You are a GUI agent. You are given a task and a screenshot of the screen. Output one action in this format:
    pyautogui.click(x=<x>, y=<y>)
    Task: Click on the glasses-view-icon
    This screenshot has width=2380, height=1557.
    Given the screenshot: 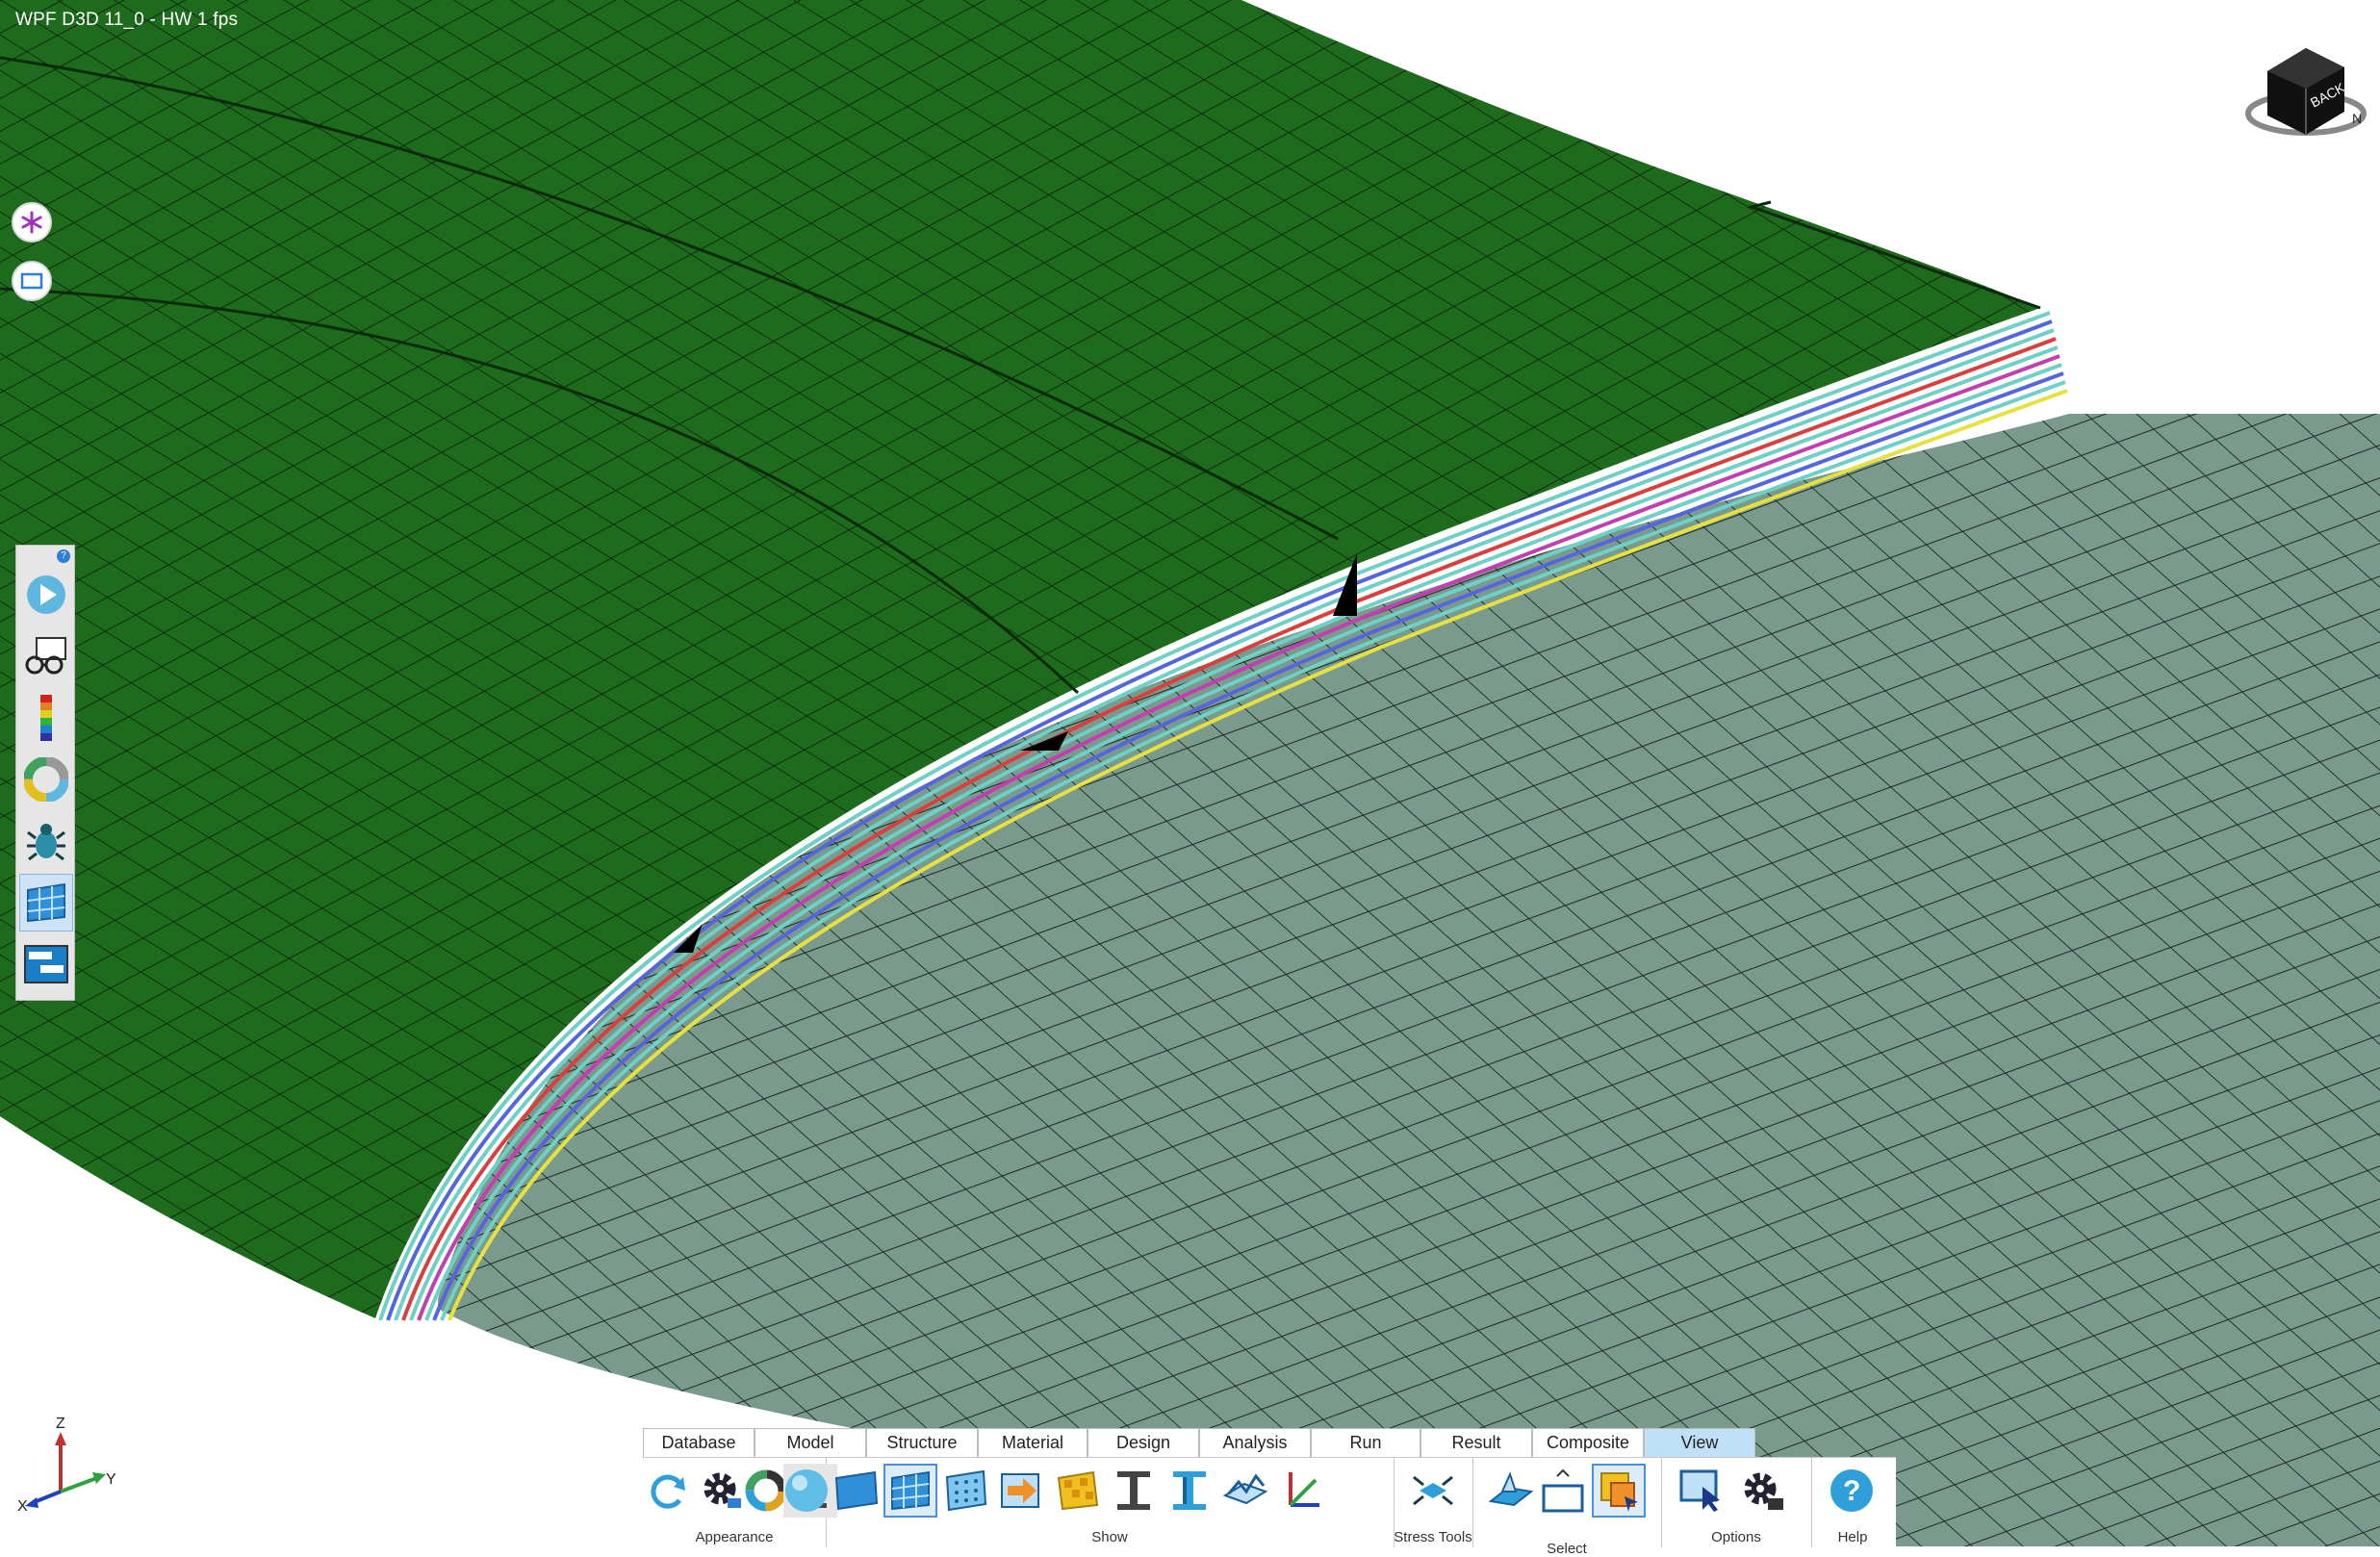 What is the action you would take?
    pyautogui.click(x=45, y=656)
    